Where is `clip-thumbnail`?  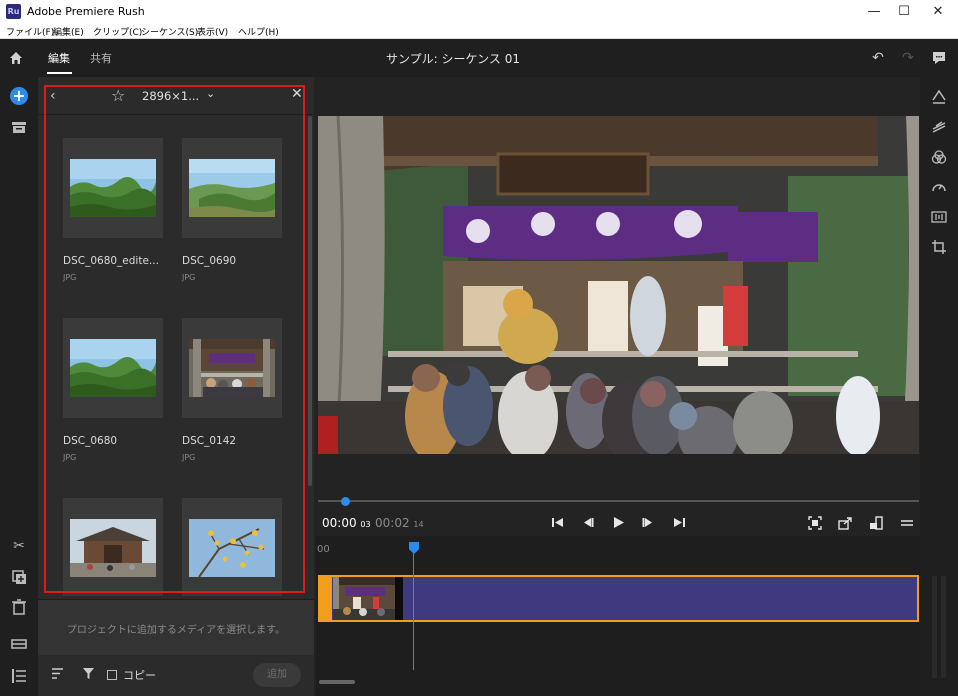 clip-thumbnail is located at coordinates (364, 598).